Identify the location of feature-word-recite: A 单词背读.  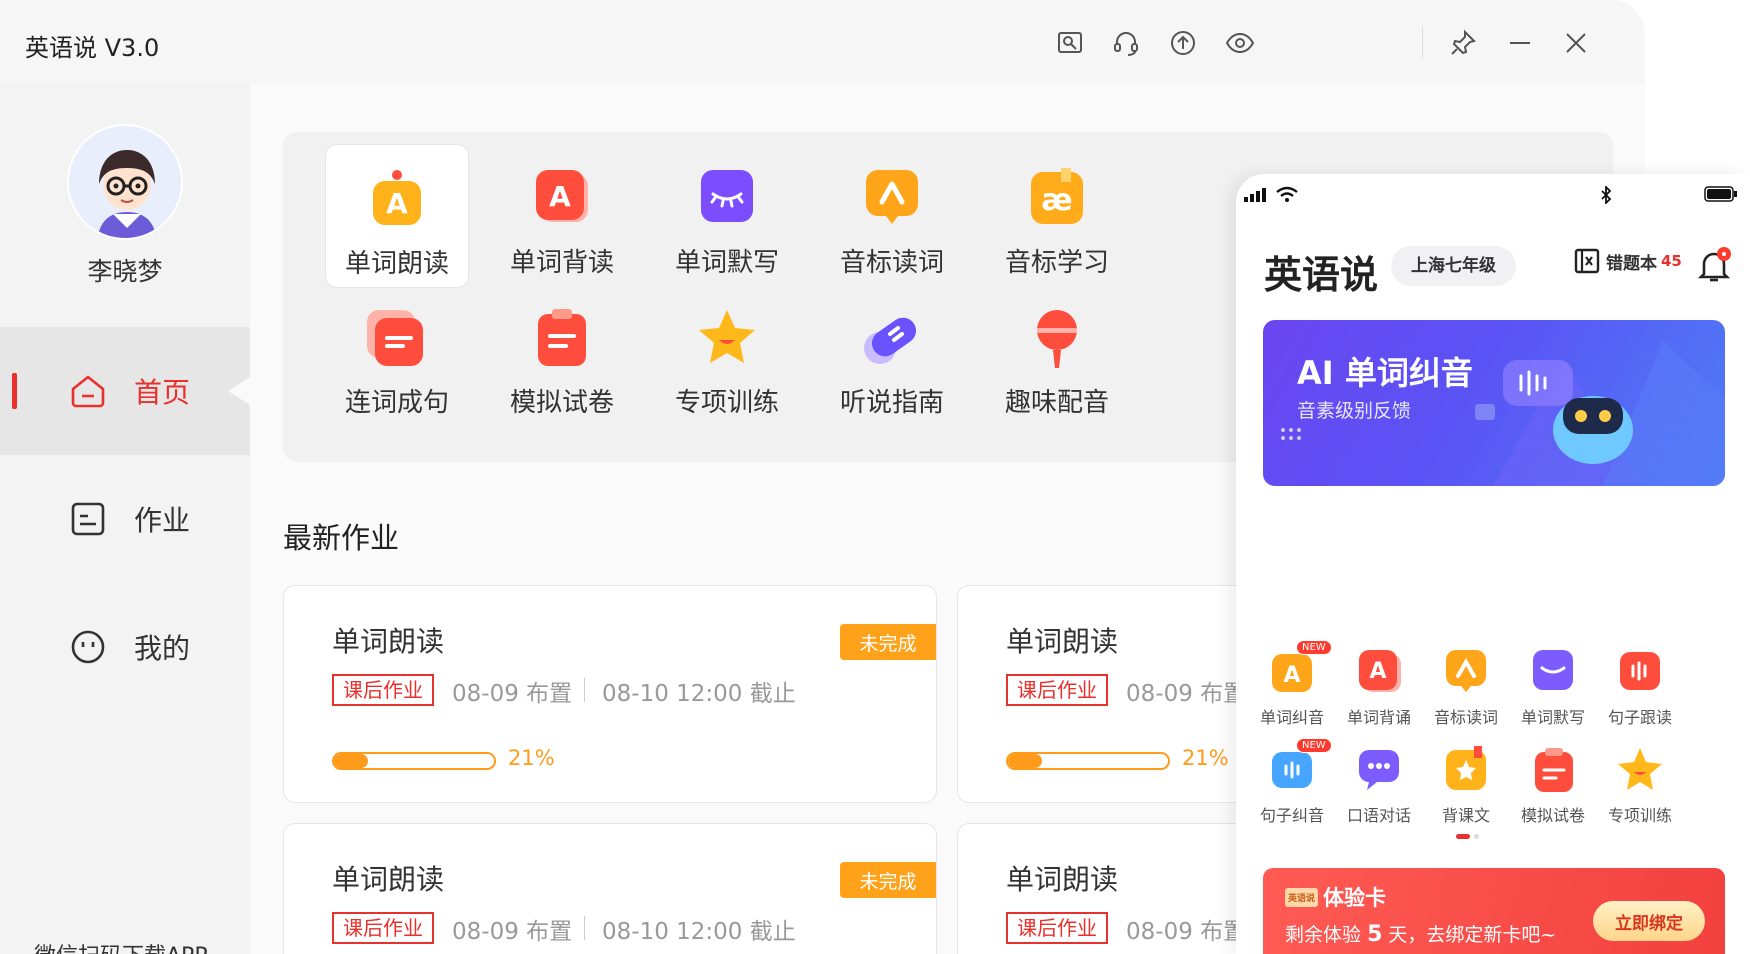
(562, 216).